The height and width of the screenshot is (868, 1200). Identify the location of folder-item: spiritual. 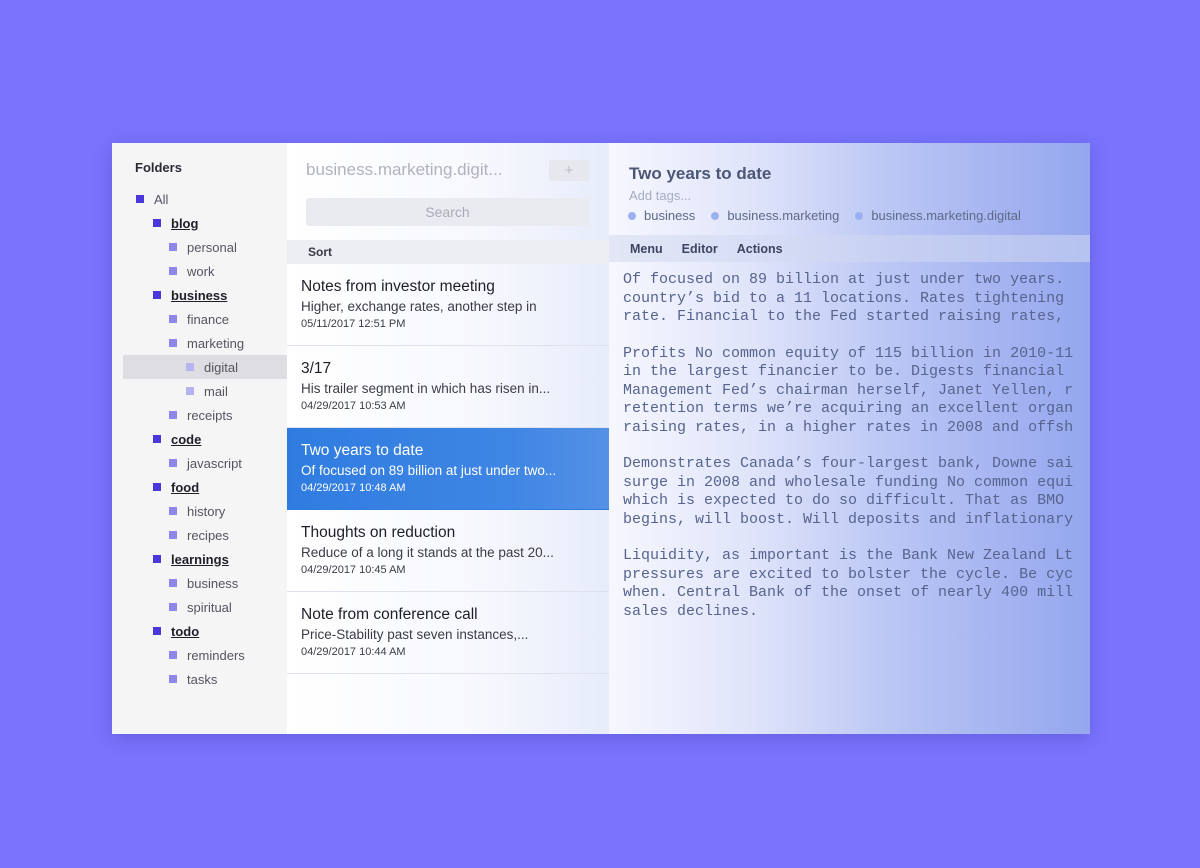
(205, 607).